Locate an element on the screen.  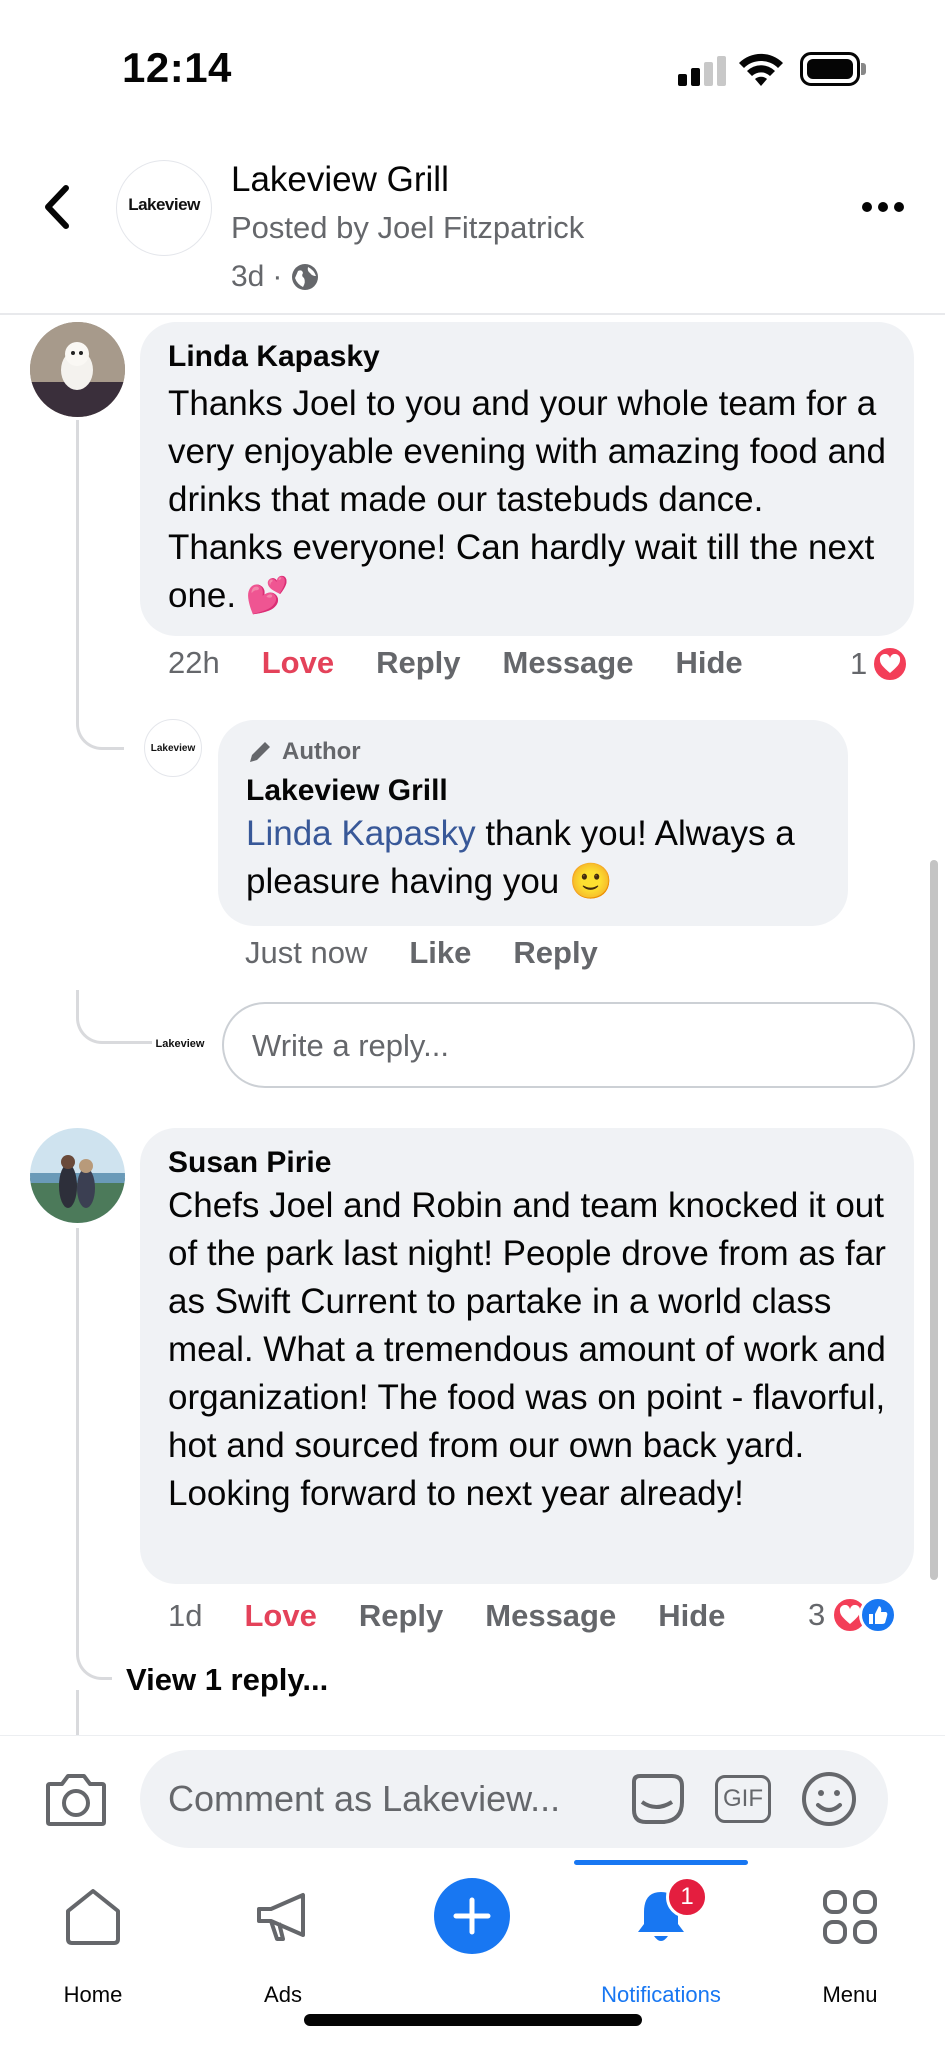
comment-actions: 1d Love Reply Message Hide is located at coordinates (446, 1616).